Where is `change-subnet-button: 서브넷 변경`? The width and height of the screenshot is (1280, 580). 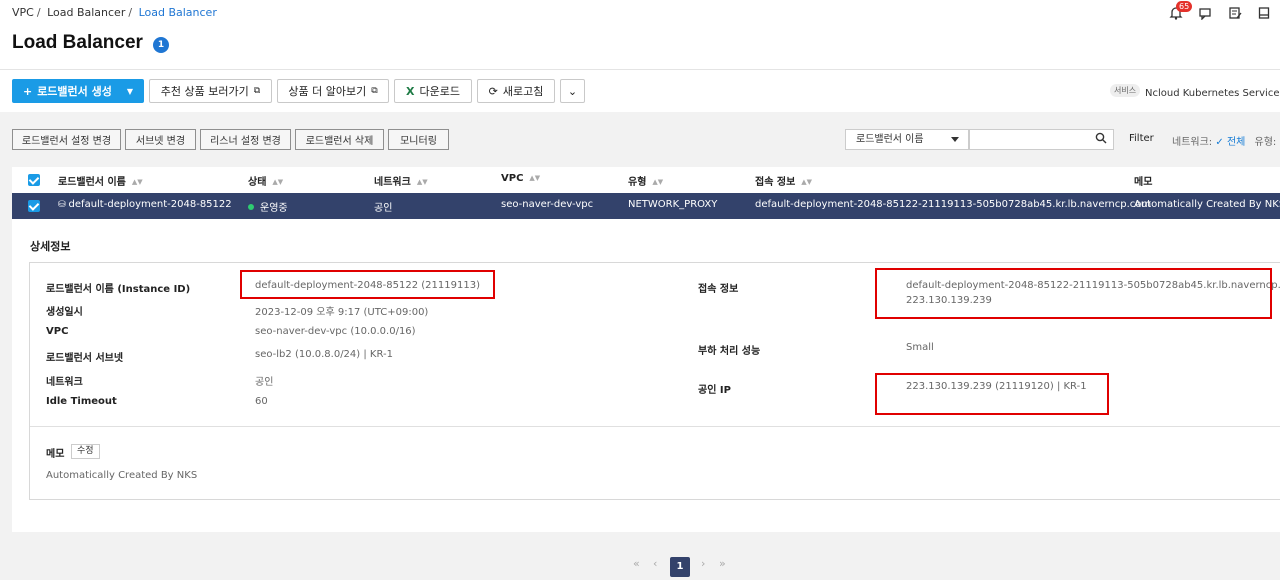
change-subnet-button: 서브넷 변경 is located at coordinates (160, 139).